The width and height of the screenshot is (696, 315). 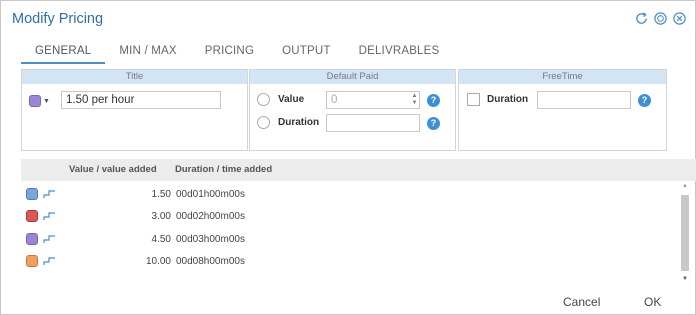 I want to click on row-value: 4.50, so click(x=161, y=239).